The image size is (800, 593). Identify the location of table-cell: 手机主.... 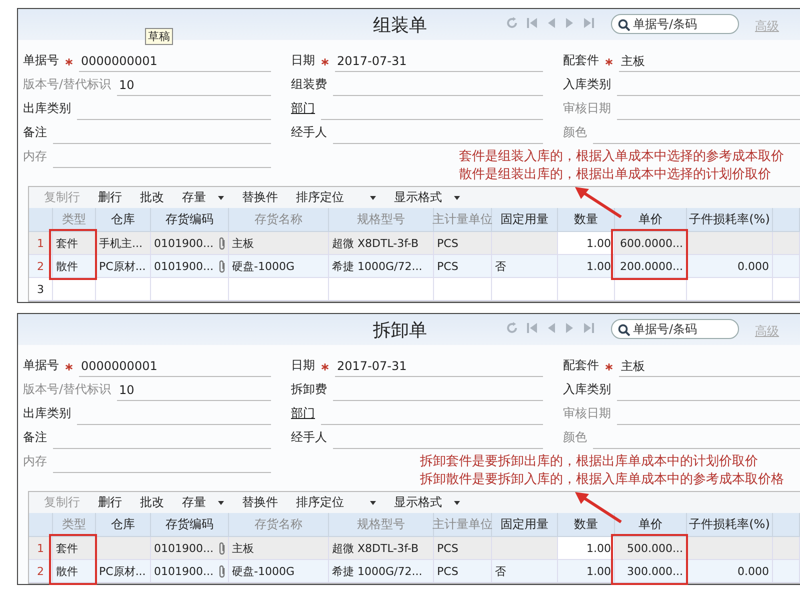
(123, 243).